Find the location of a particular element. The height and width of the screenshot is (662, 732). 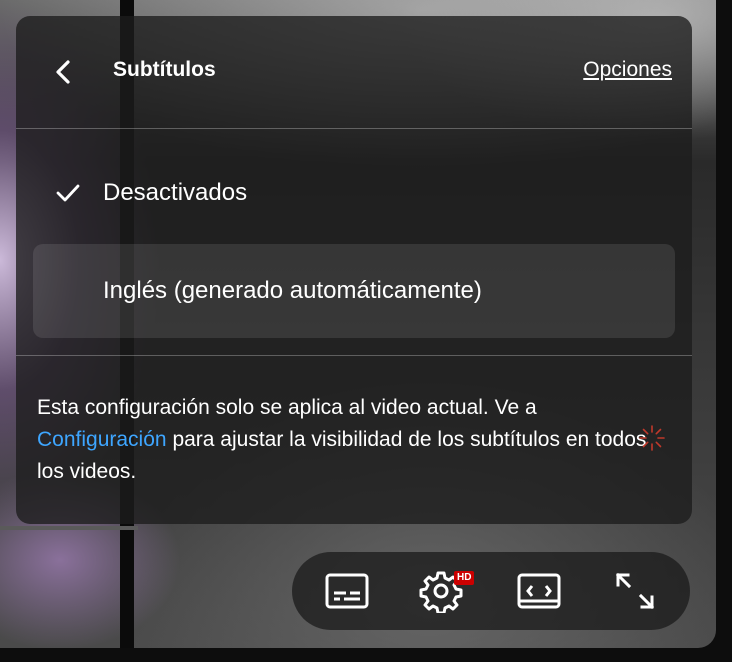

fullscreen-button is located at coordinates (635, 591).